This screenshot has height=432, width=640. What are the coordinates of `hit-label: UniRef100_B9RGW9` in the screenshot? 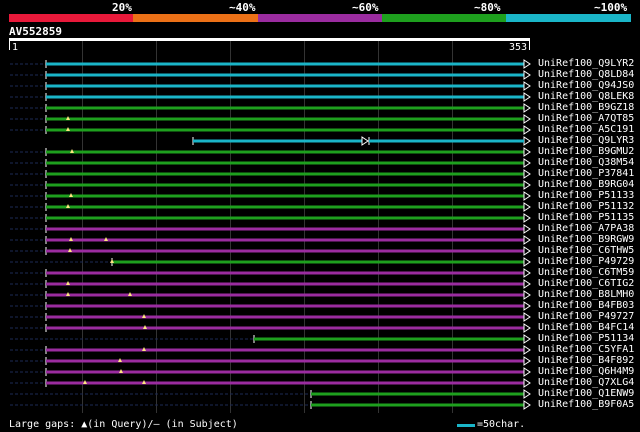 It's located at (586, 239).